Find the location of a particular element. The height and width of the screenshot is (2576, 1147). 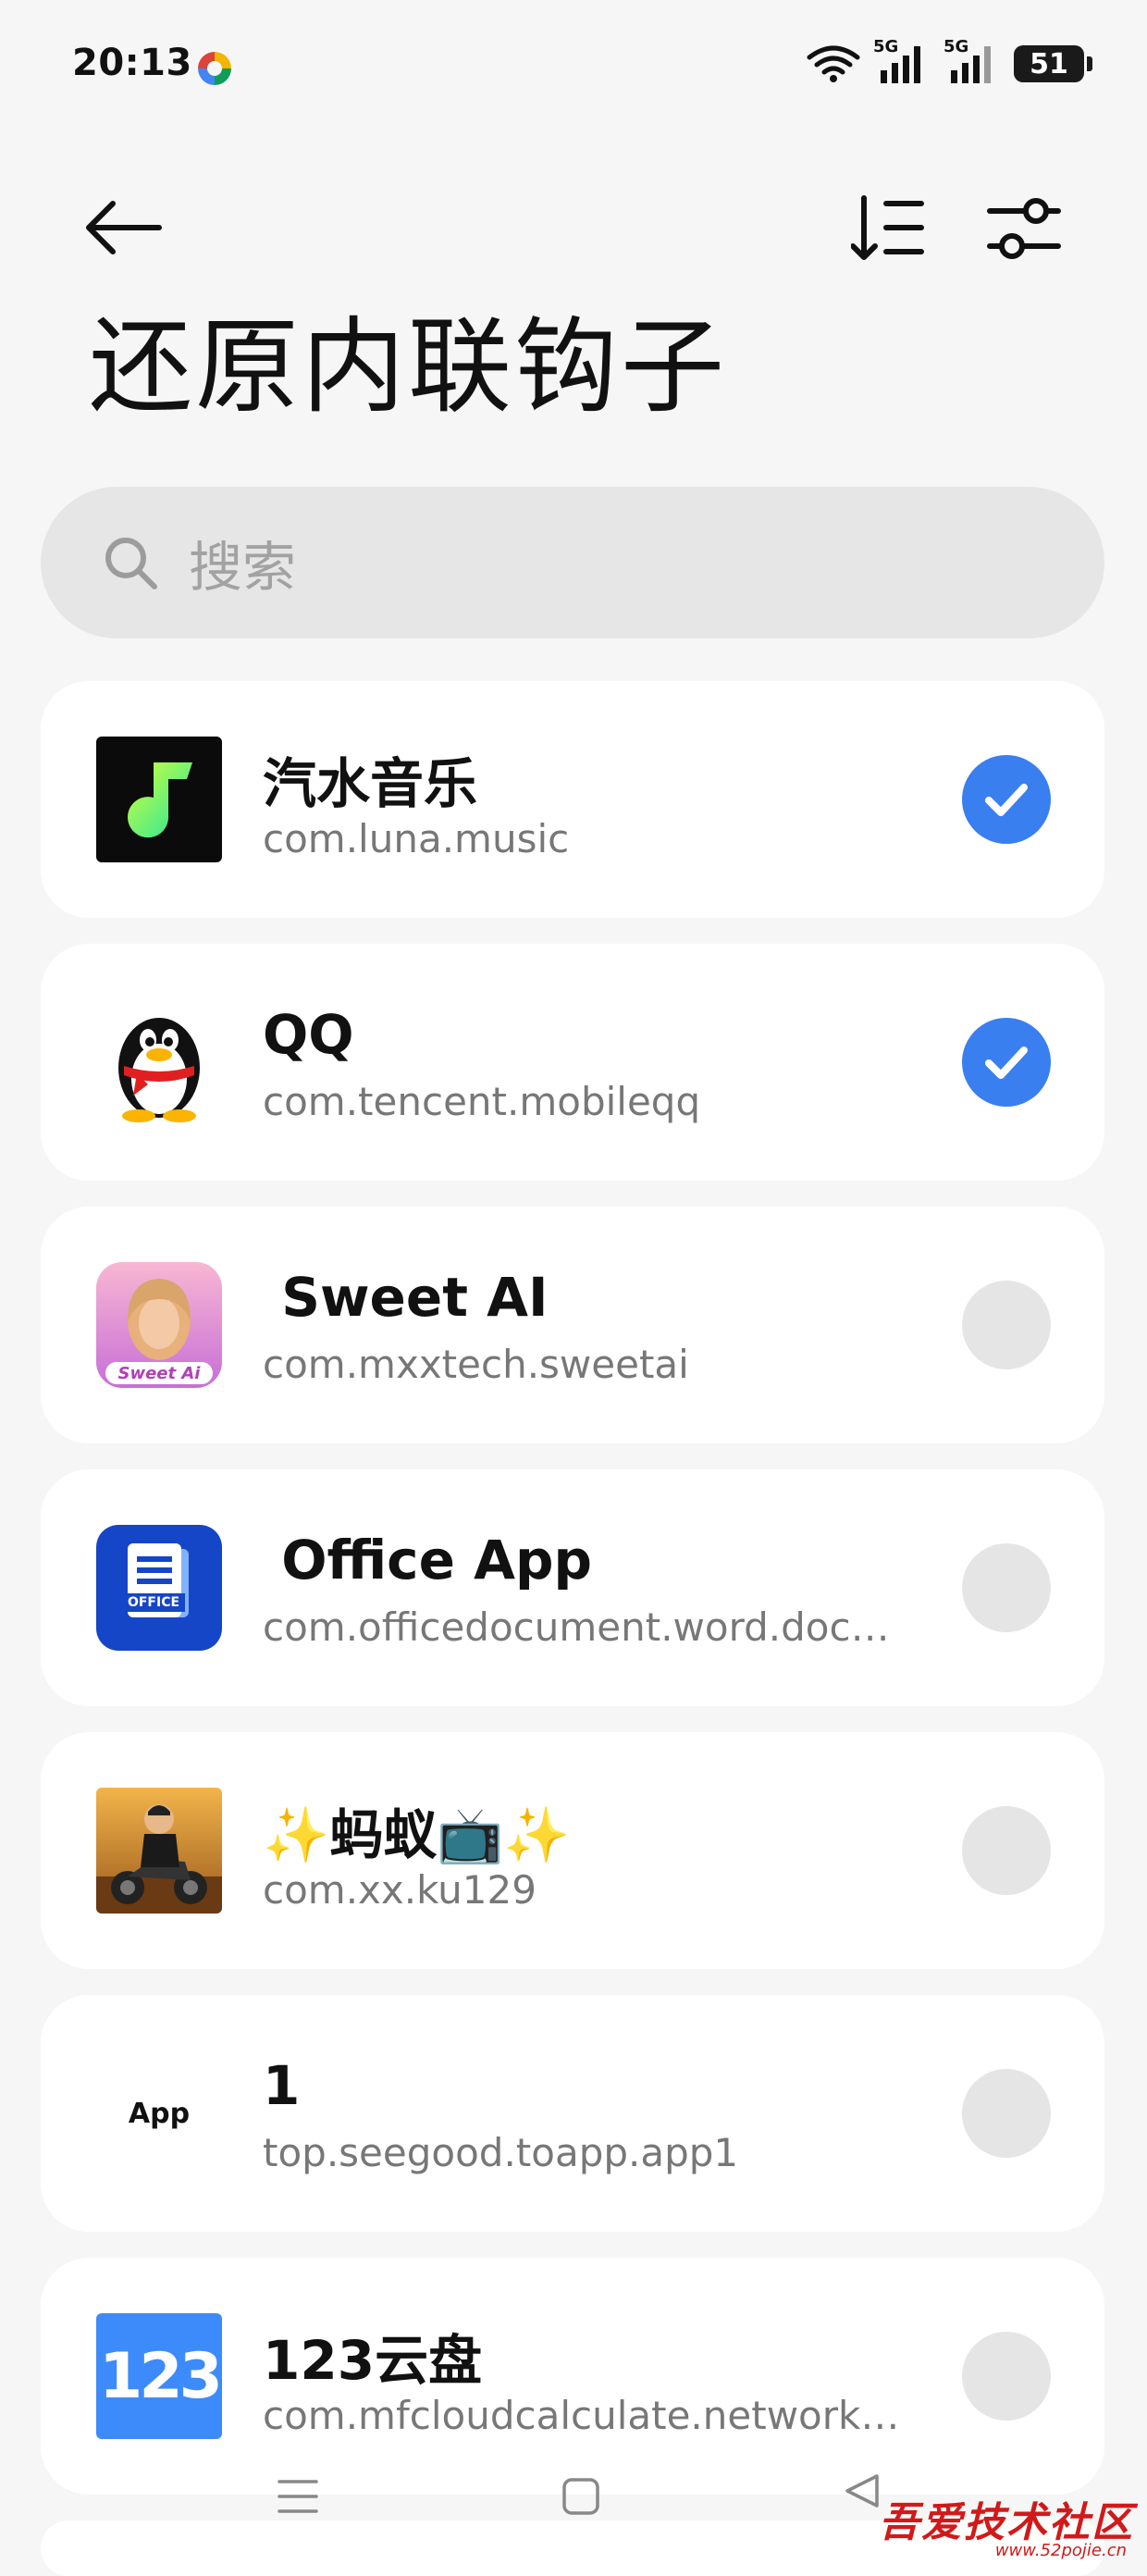

app-package: com.xx.ku129 is located at coordinates (400, 1890).